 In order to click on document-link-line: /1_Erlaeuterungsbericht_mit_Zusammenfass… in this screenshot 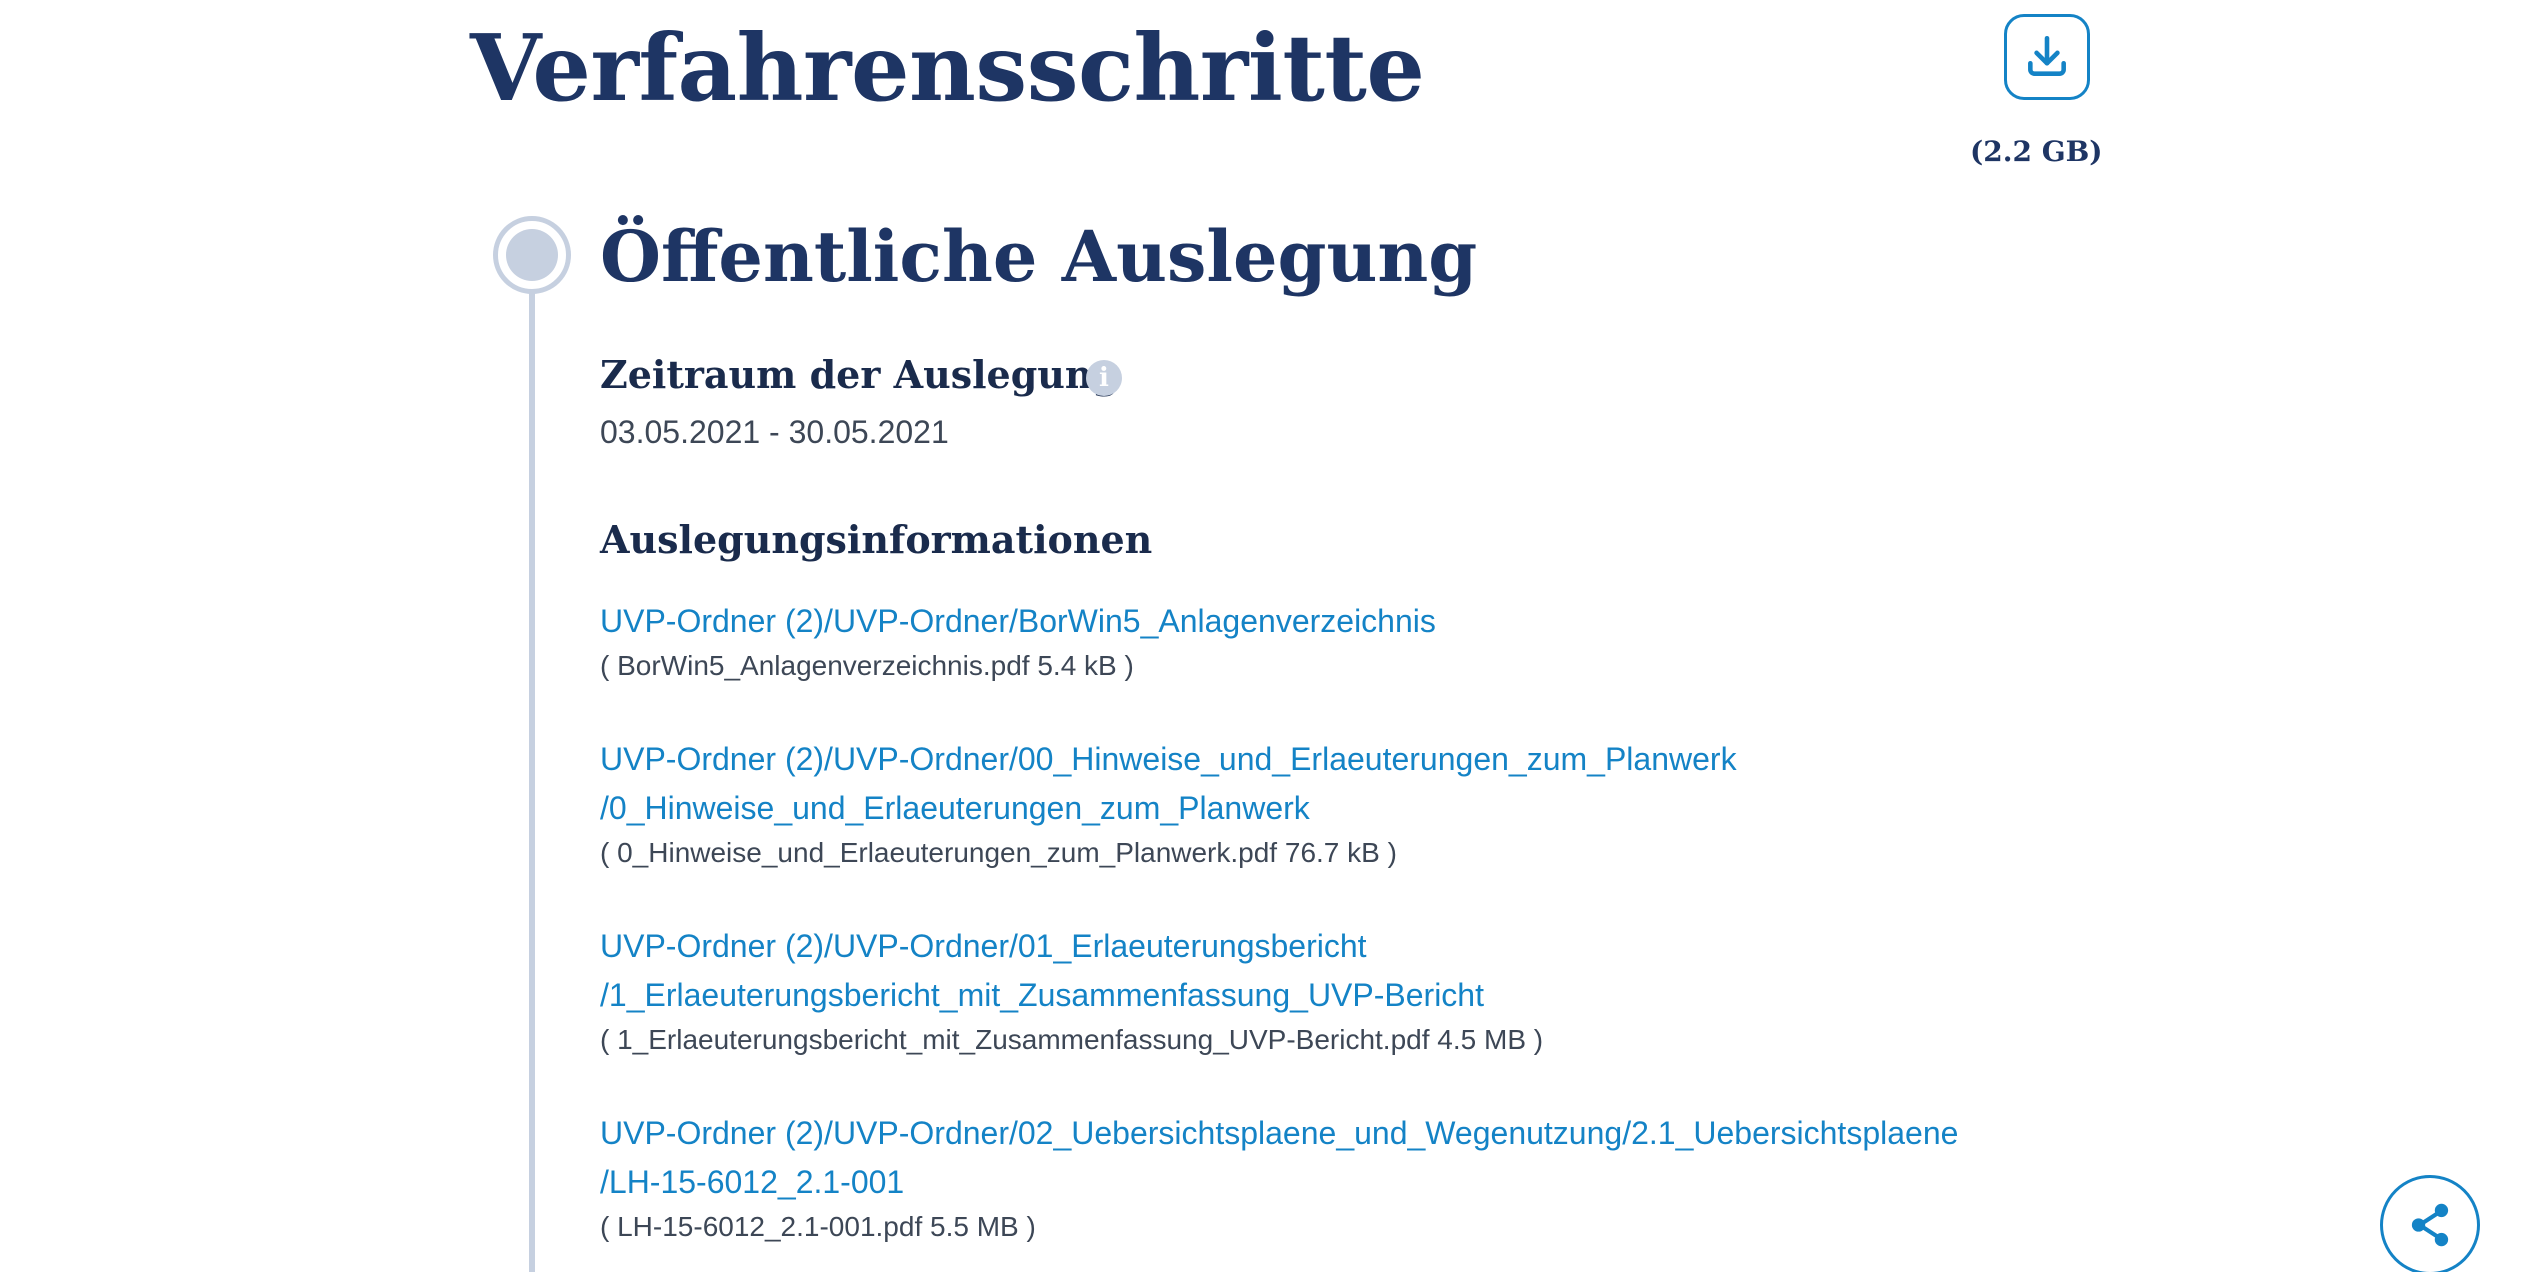, I will do `click(1042, 995)`.